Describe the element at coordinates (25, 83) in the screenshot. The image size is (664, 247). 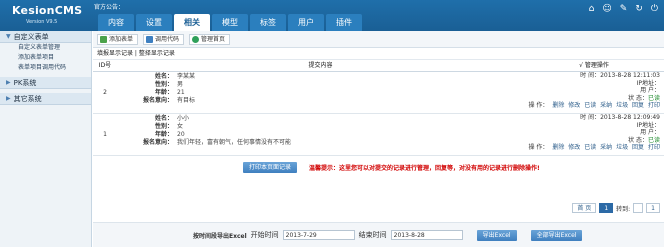
I see `sidebar-head-label: PK系统` at that location.